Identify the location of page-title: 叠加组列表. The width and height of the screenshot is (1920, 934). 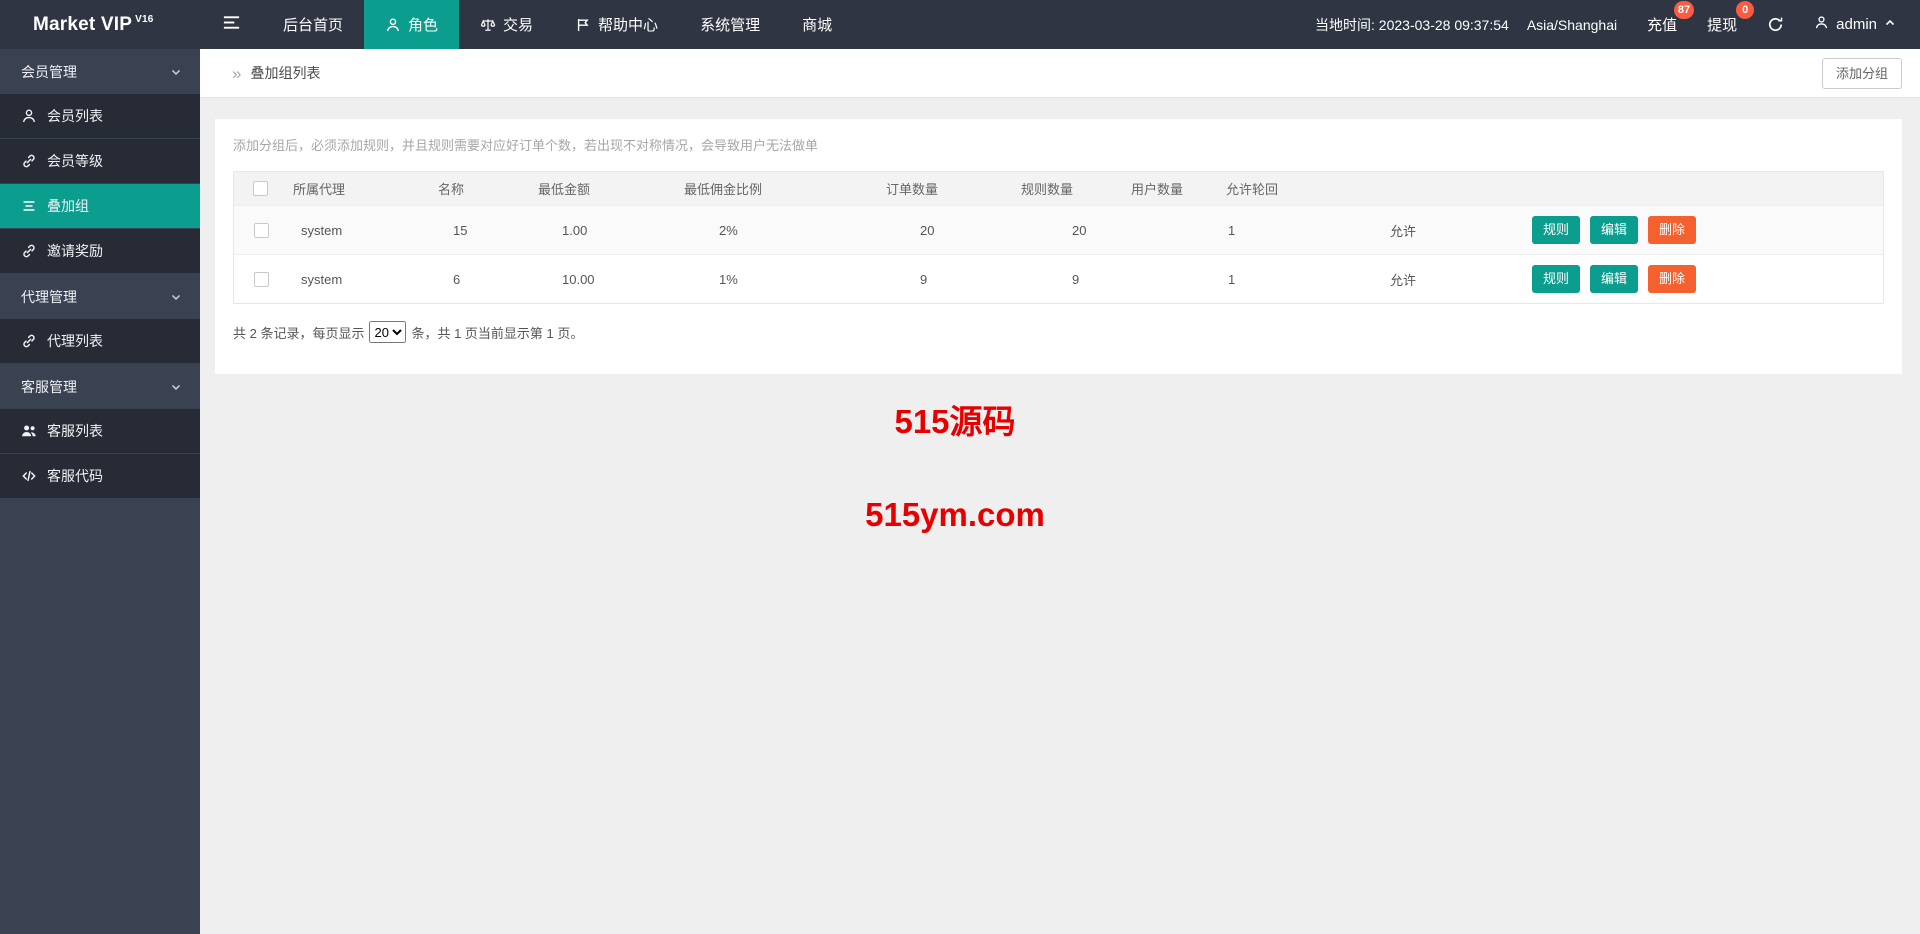
(285, 73).